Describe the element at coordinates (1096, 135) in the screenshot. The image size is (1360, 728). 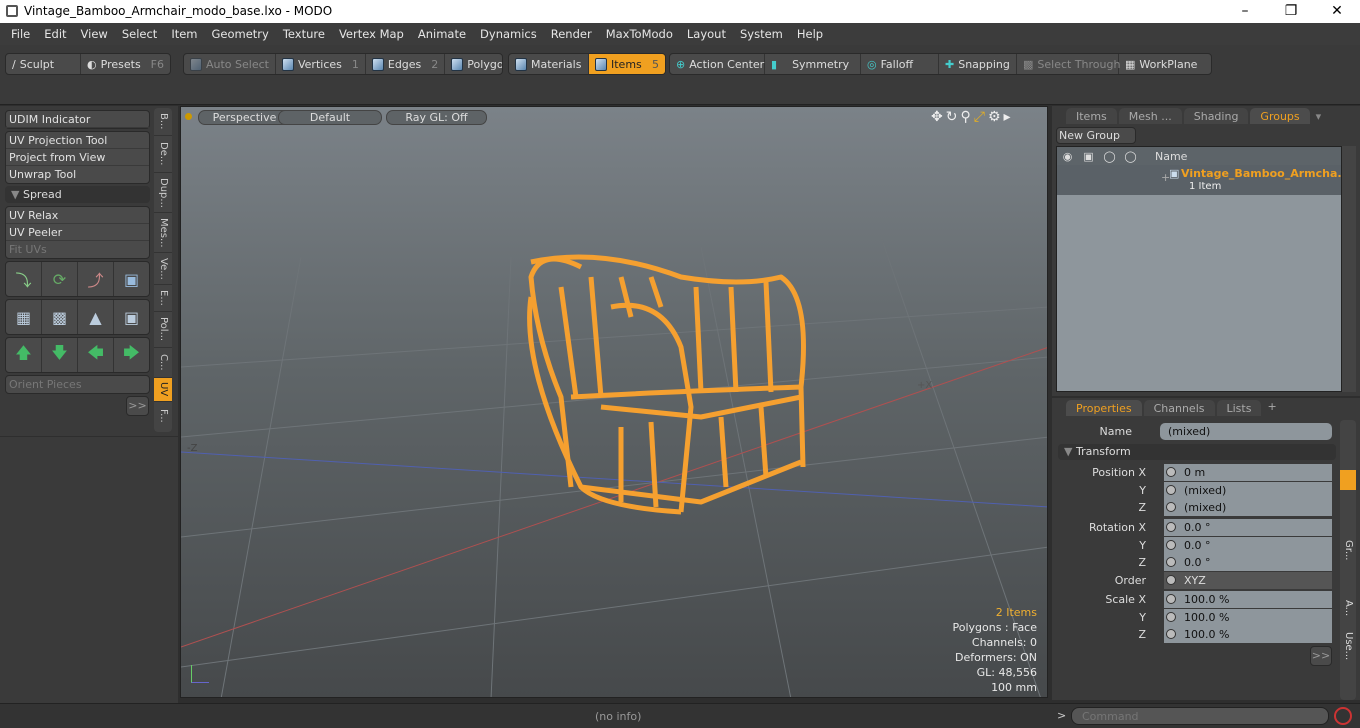
I see `new-group-button: New Group` at that location.